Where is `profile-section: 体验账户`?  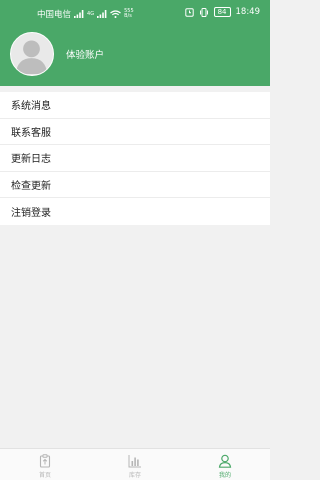 profile-section: 体验账户 is located at coordinates (135, 54).